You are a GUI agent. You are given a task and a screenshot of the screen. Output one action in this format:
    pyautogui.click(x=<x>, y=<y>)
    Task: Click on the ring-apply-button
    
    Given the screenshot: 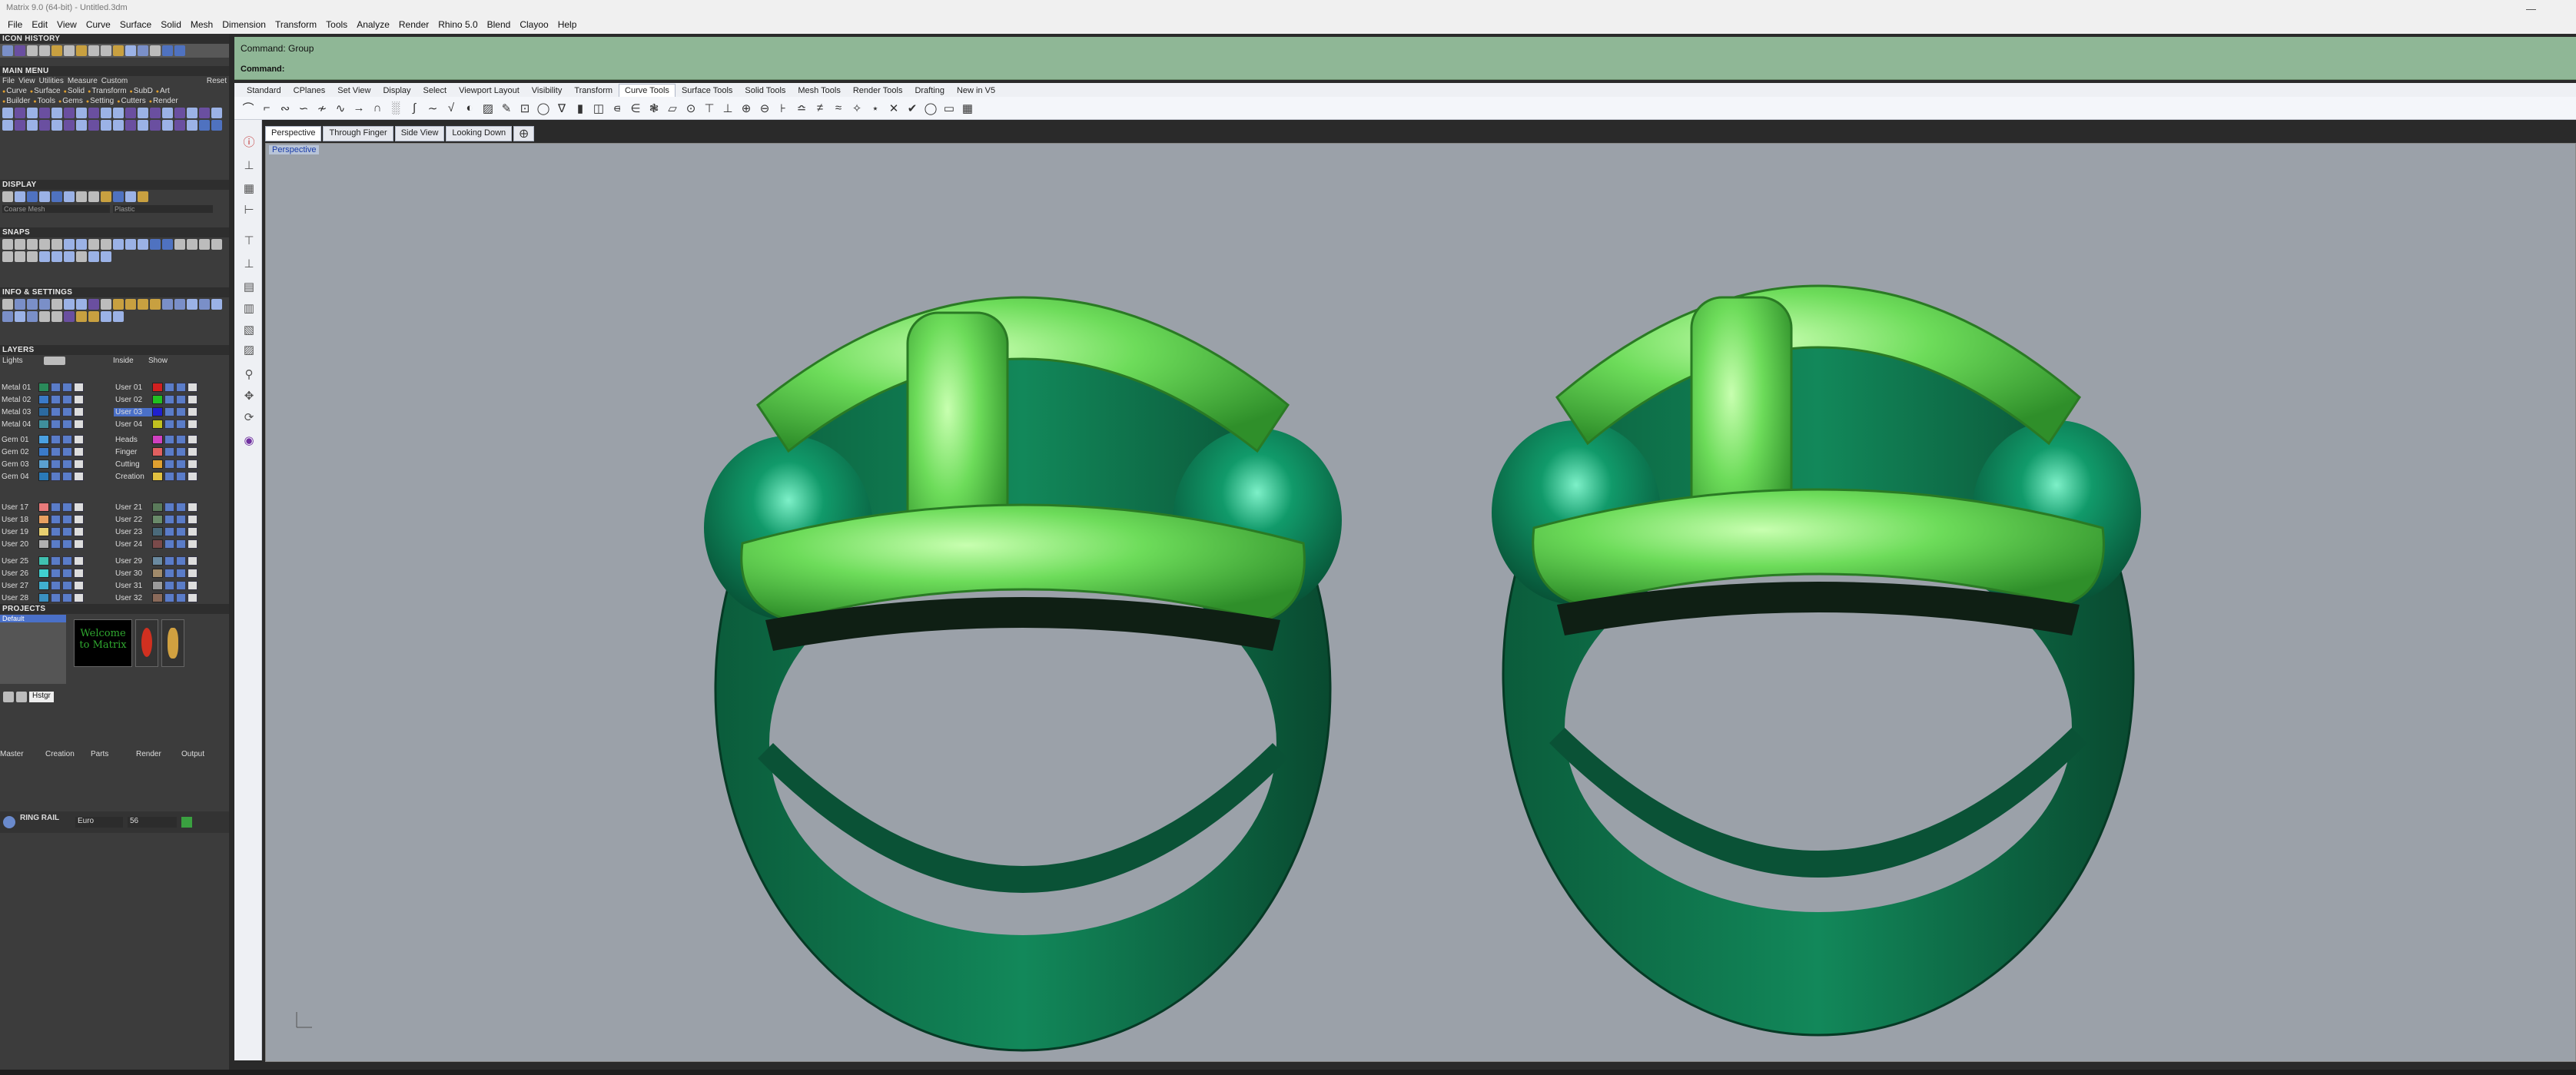 What is the action you would take?
    pyautogui.click(x=186, y=822)
    